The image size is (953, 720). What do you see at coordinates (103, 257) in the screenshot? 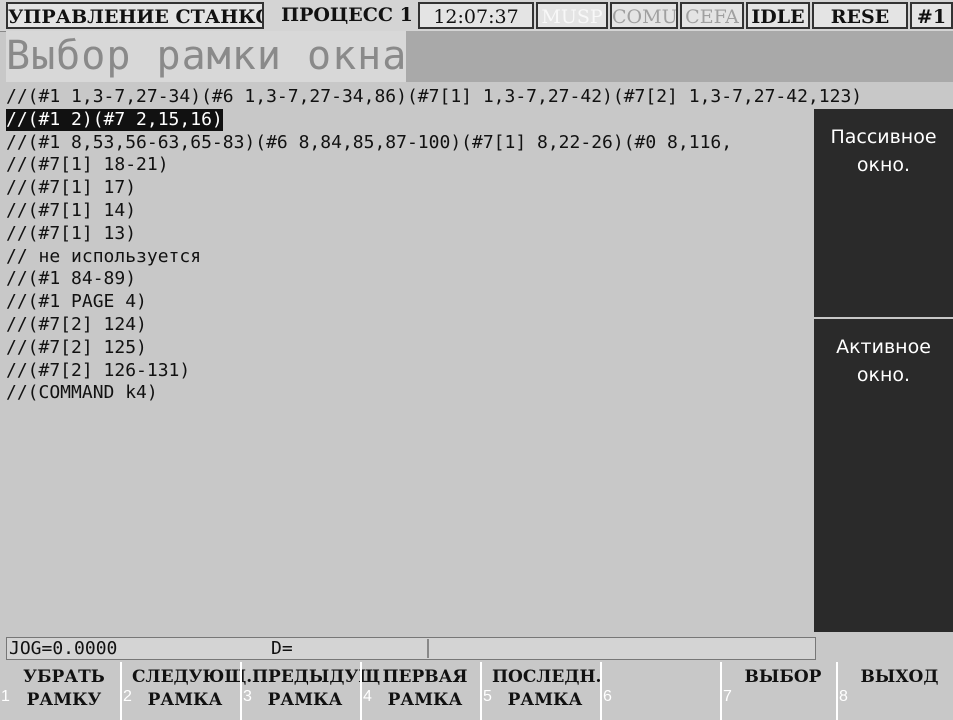
I see `frame-list-item: // не используется` at bounding box center [103, 257].